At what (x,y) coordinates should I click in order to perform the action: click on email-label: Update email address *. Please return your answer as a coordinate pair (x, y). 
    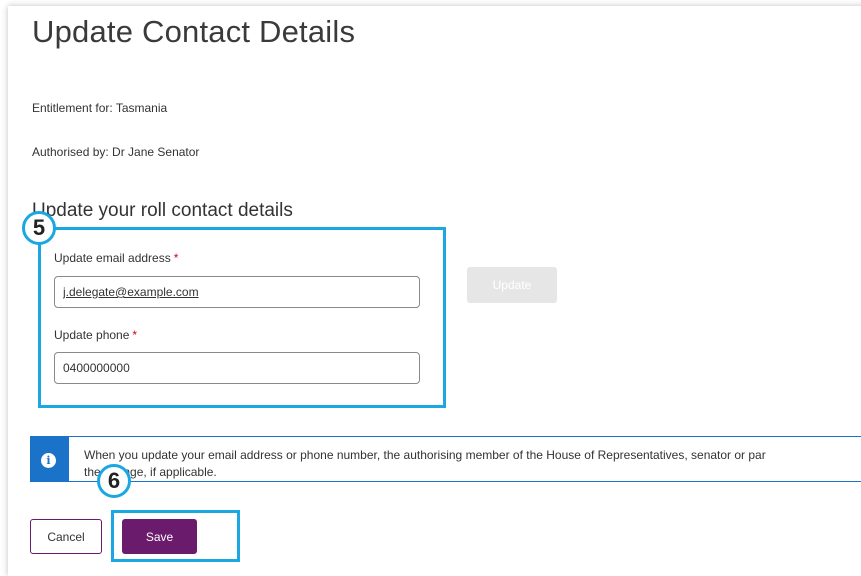
    Looking at the image, I should click on (116, 258).